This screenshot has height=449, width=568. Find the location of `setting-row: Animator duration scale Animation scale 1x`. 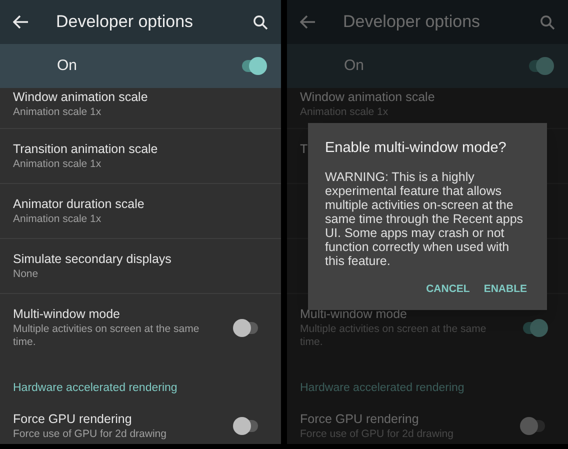

setting-row: Animator duration scale Animation scale 1x is located at coordinates (140, 211).